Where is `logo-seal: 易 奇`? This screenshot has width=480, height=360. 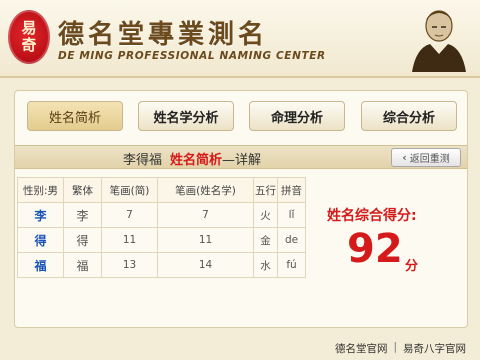 logo-seal: 易 奇 is located at coordinates (29, 37).